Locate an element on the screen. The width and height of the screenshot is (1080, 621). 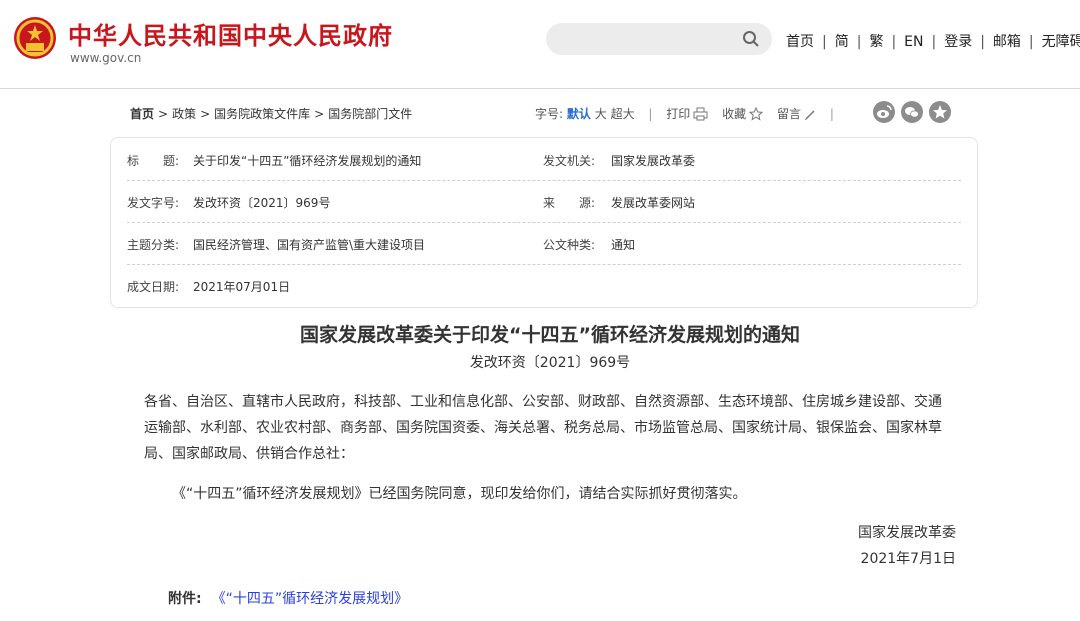
meta-type-value: 通知 is located at coordinates (623, 245).